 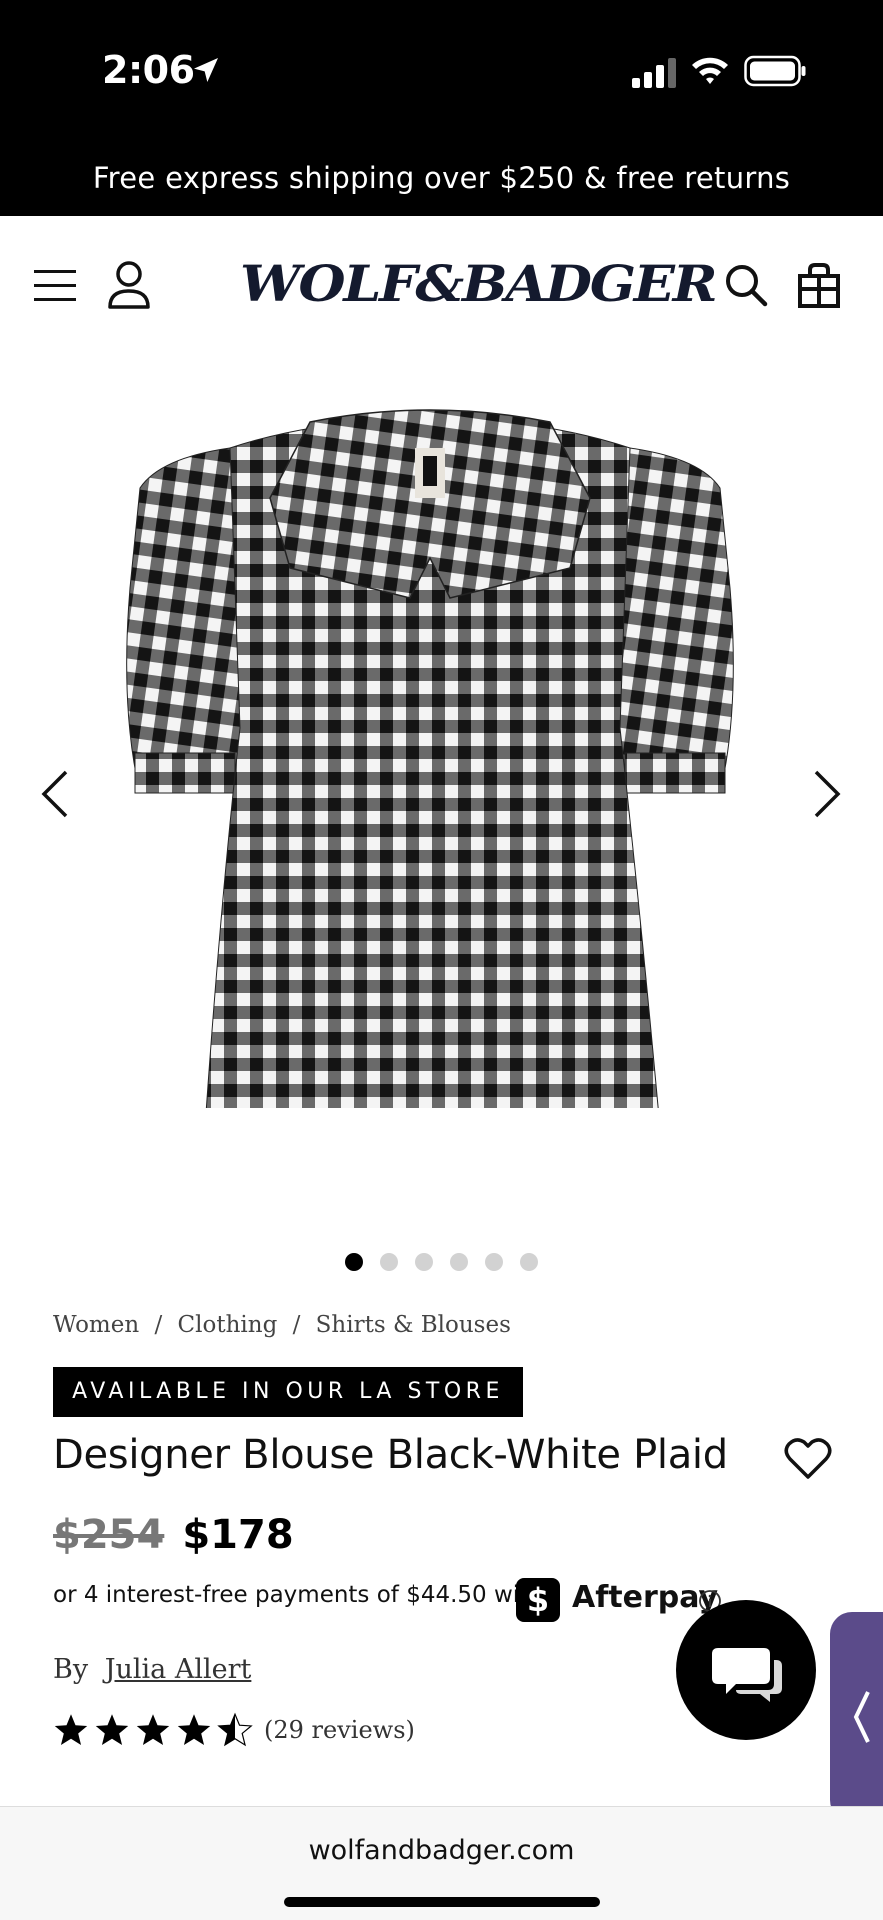 I want to click on wishlist-heart-icon, so click(x=808, y=1458).